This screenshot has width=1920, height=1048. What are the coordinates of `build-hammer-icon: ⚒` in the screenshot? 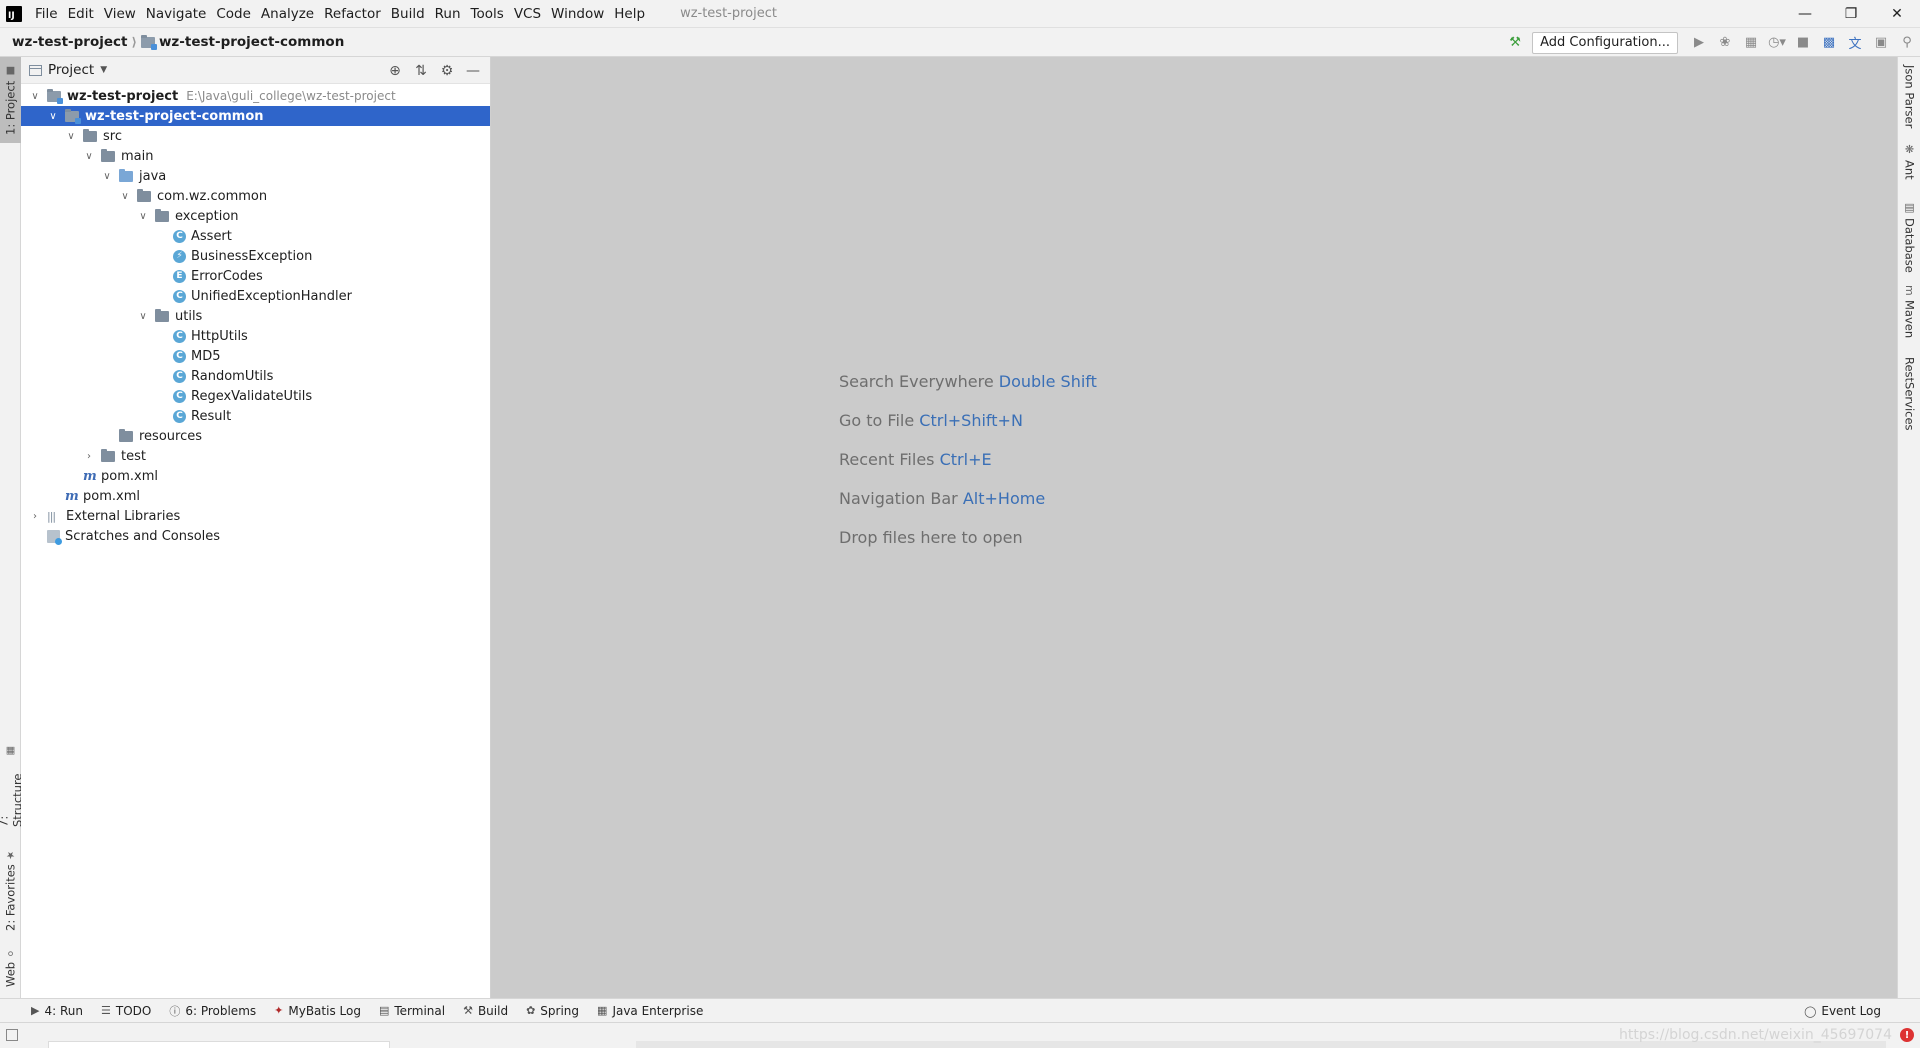 It's located at (1515, 43).